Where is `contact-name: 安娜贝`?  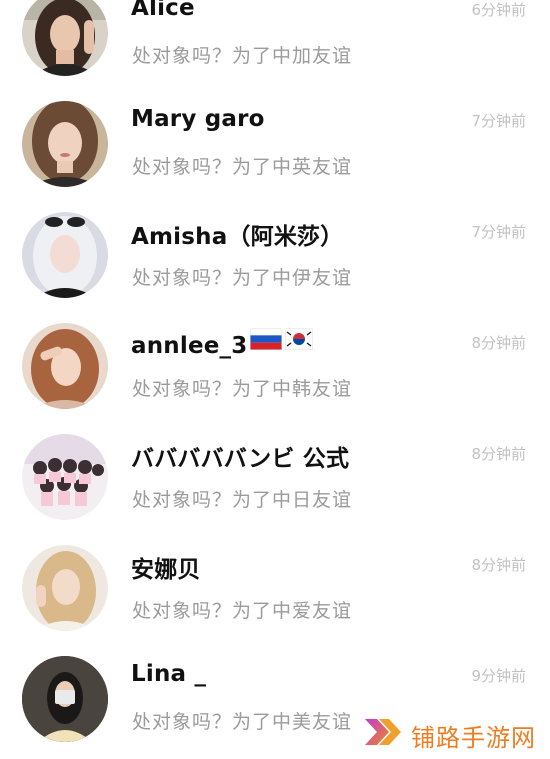 contact-name: 安娜贝 is located at coordinates (166, 570).